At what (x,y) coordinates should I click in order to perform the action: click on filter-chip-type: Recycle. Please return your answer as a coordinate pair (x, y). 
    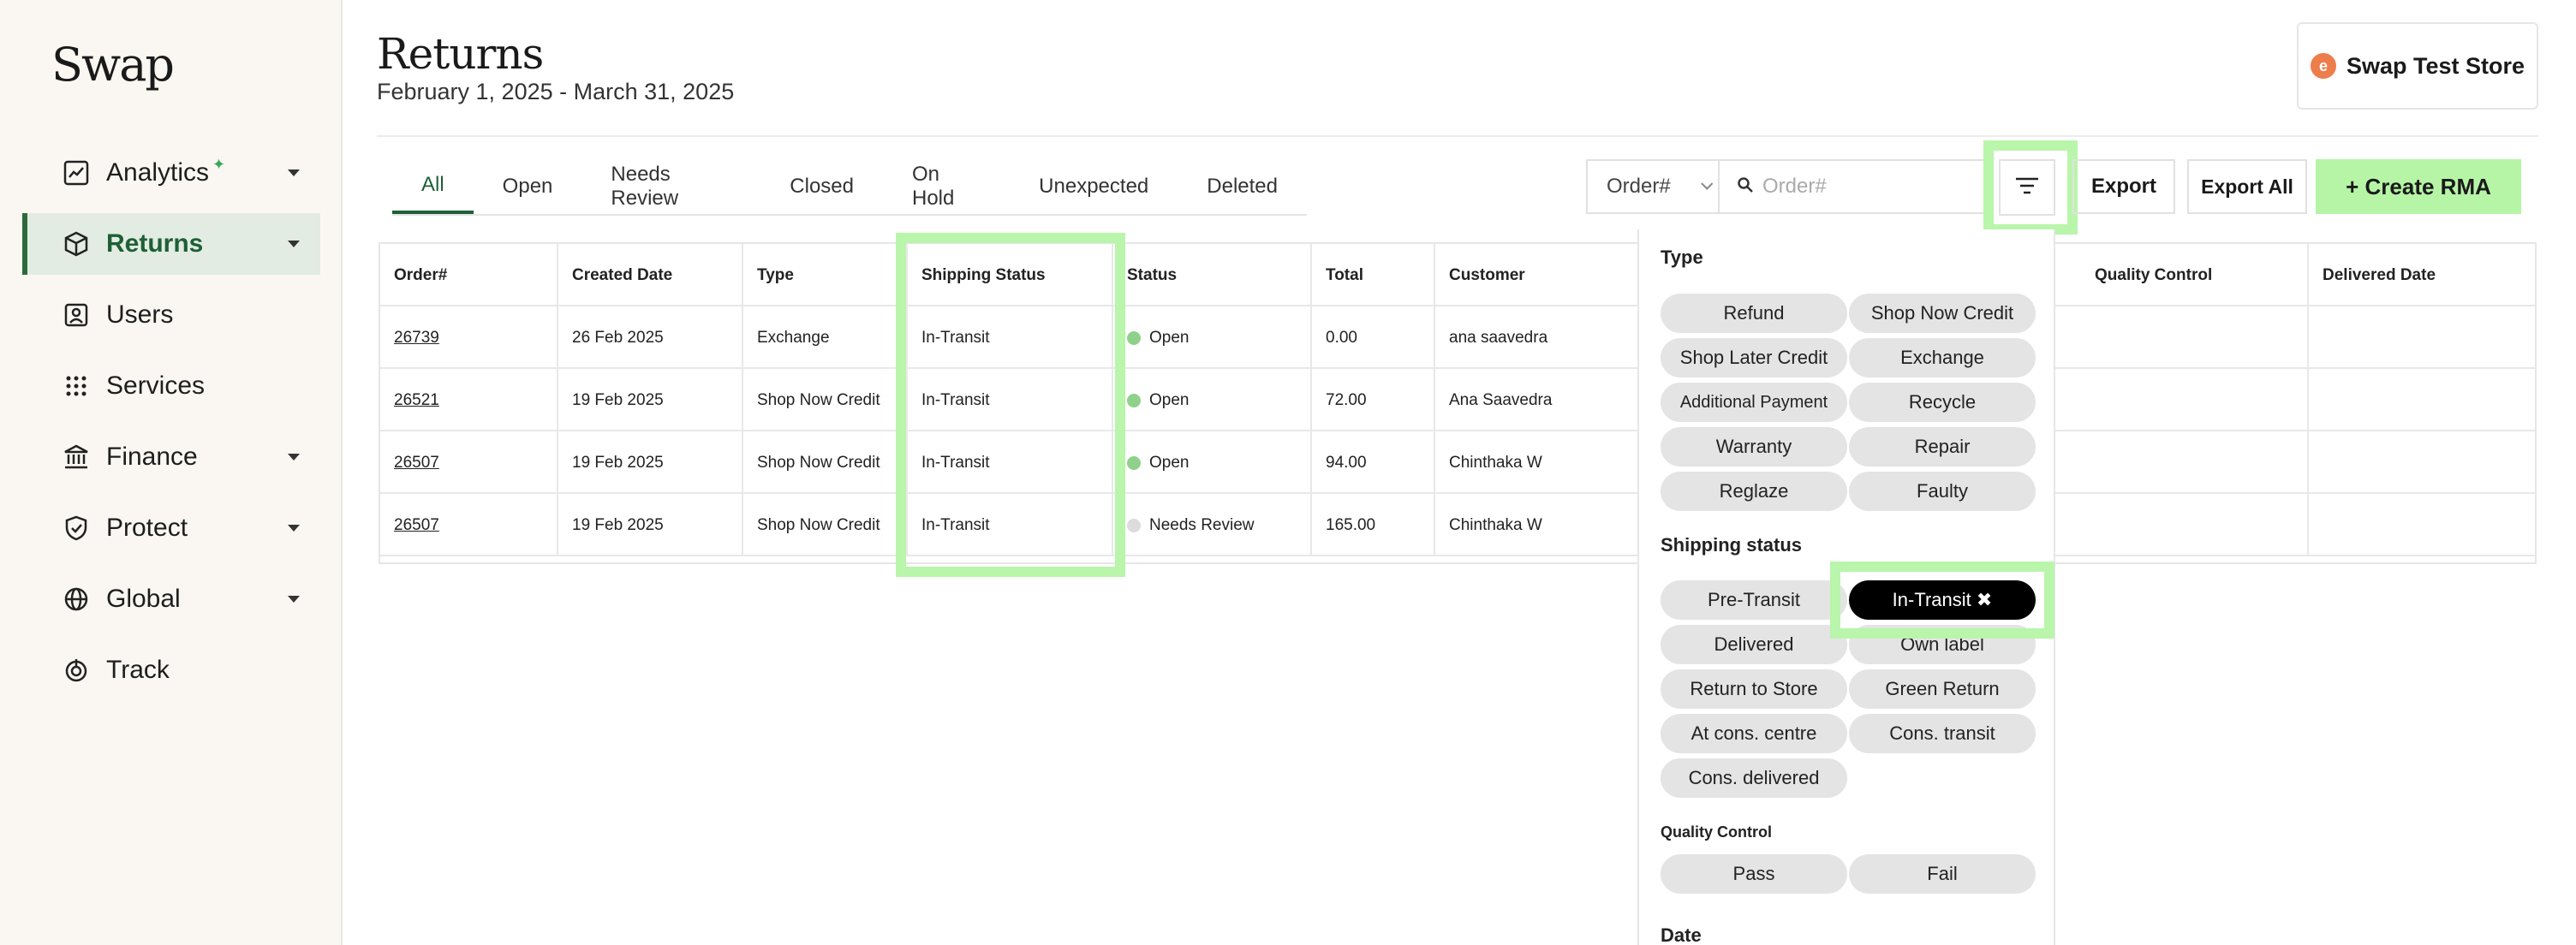
    Looking at the image, I should click on (1943, 402).